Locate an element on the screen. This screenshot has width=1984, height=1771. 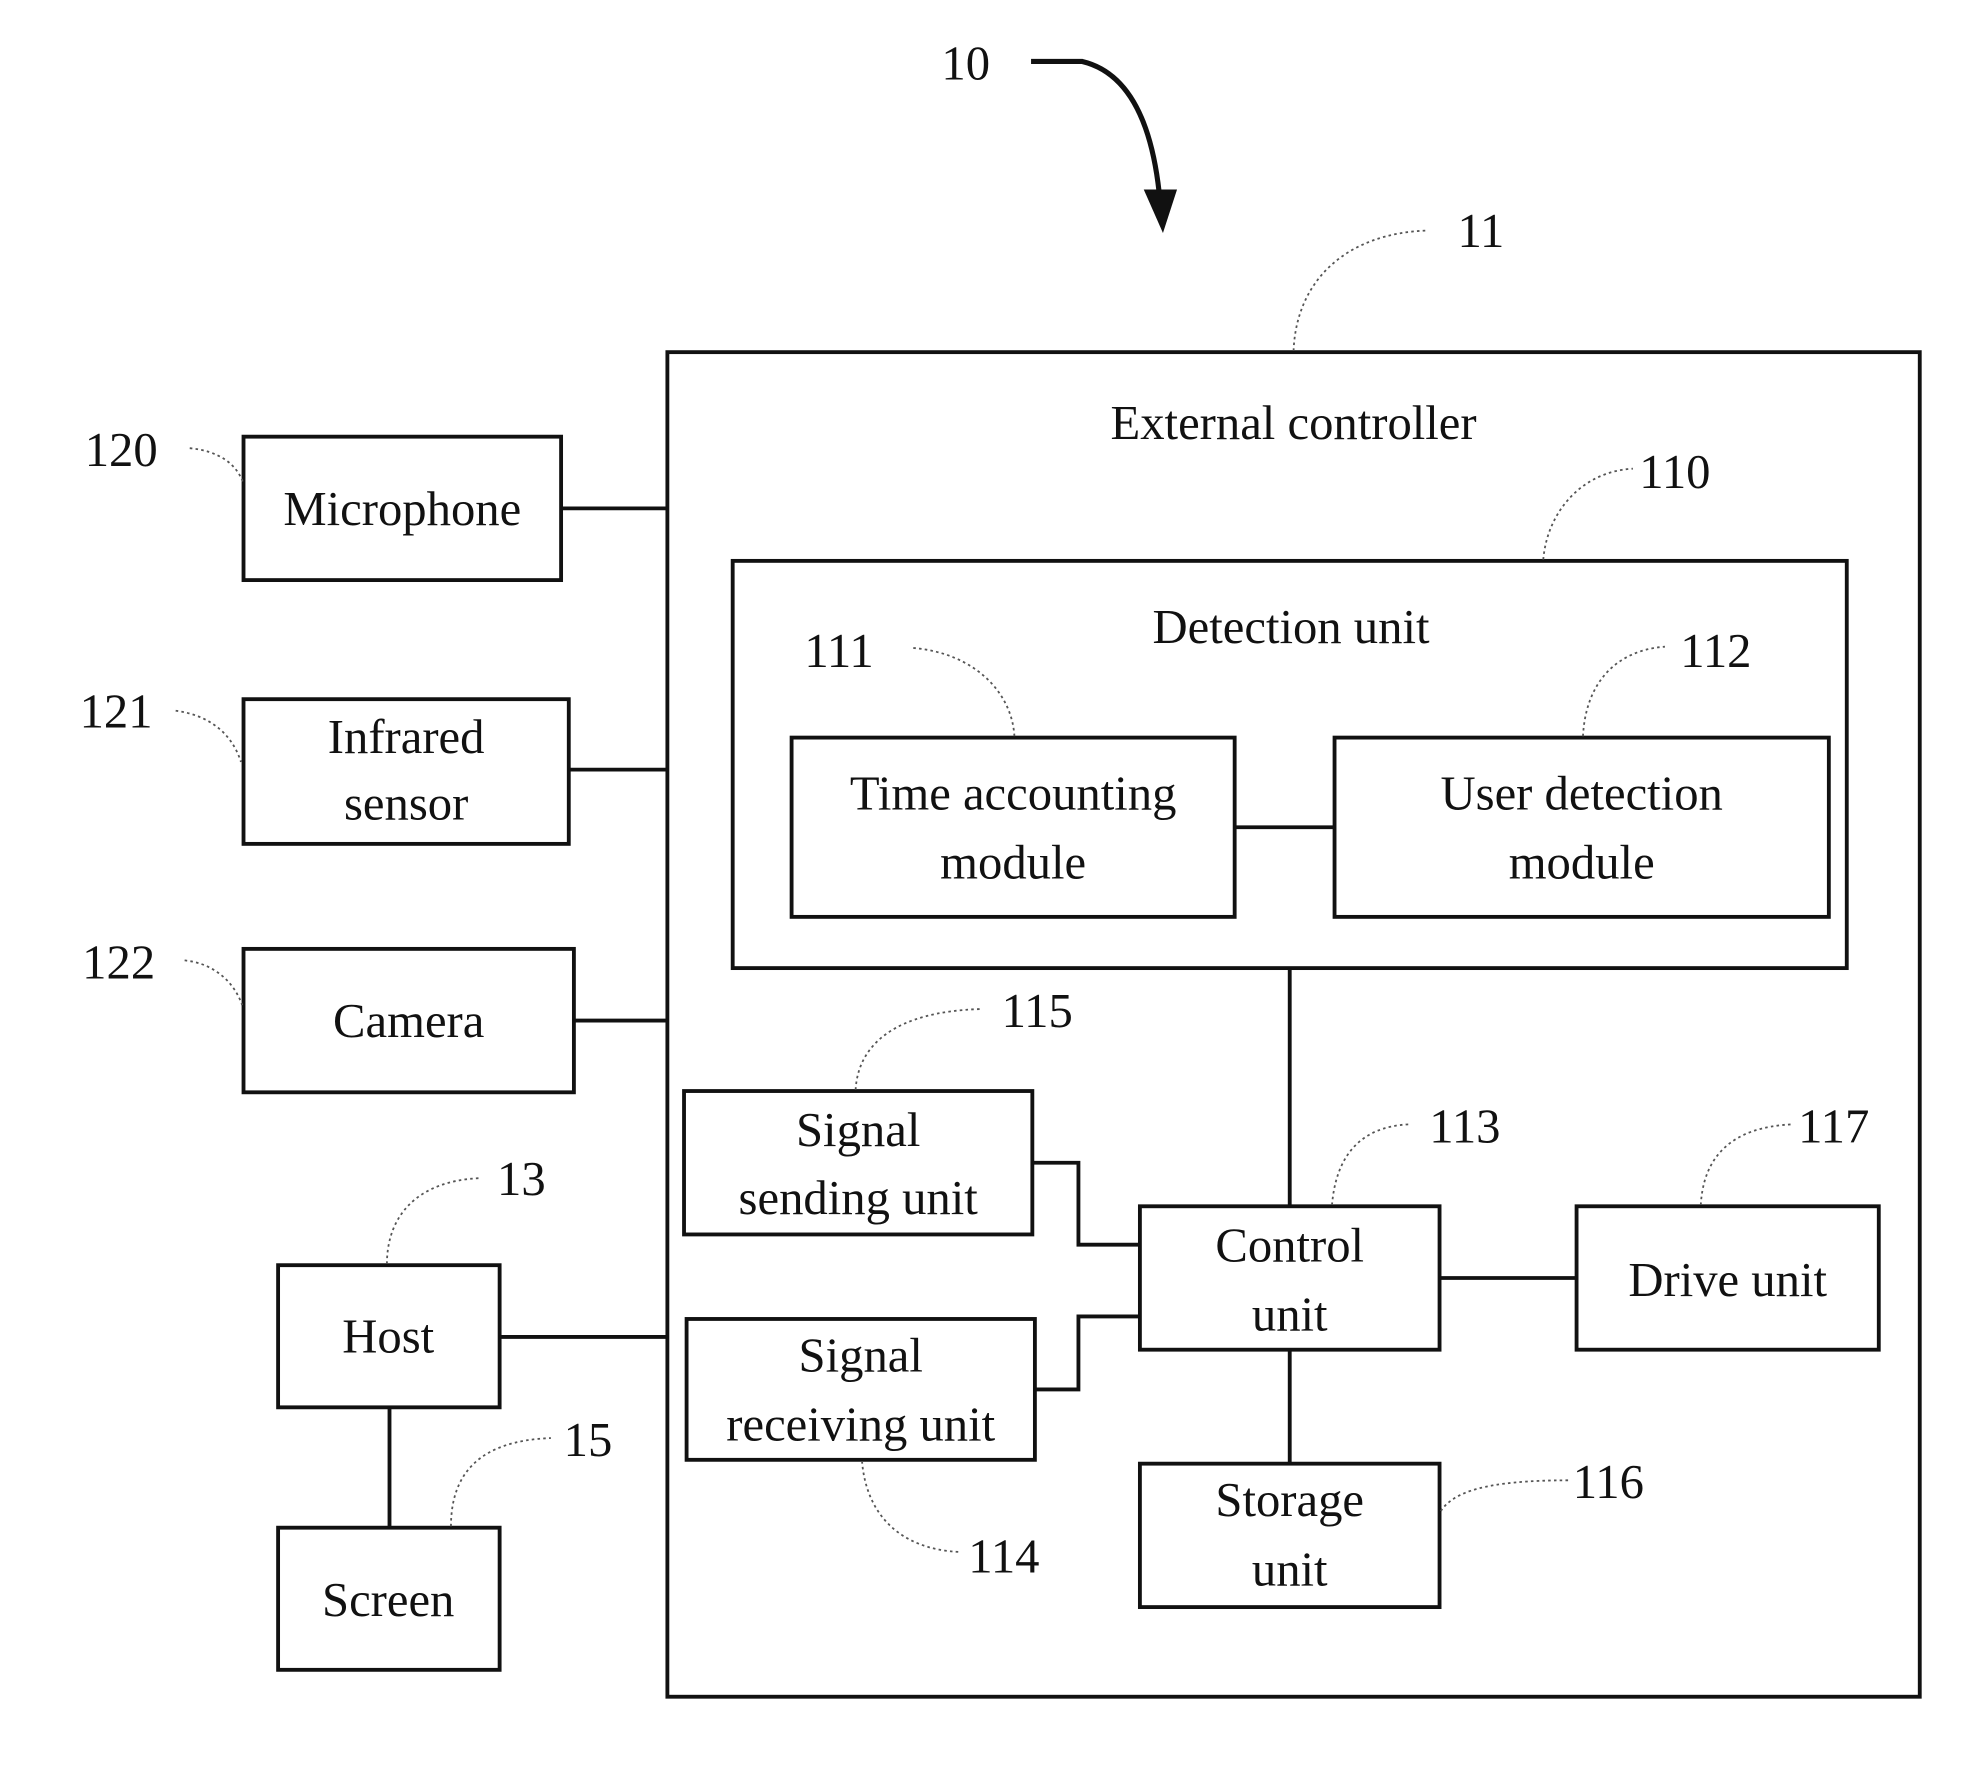
time-accounting-module-ref: 111 is located at coordinates (838, 651).